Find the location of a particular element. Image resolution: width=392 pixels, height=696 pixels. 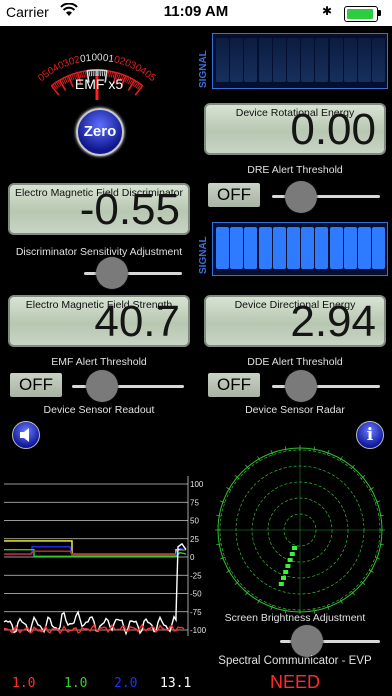

dre-display: Device Rotational Energy 0.00 is located at coordinates (295, 129).